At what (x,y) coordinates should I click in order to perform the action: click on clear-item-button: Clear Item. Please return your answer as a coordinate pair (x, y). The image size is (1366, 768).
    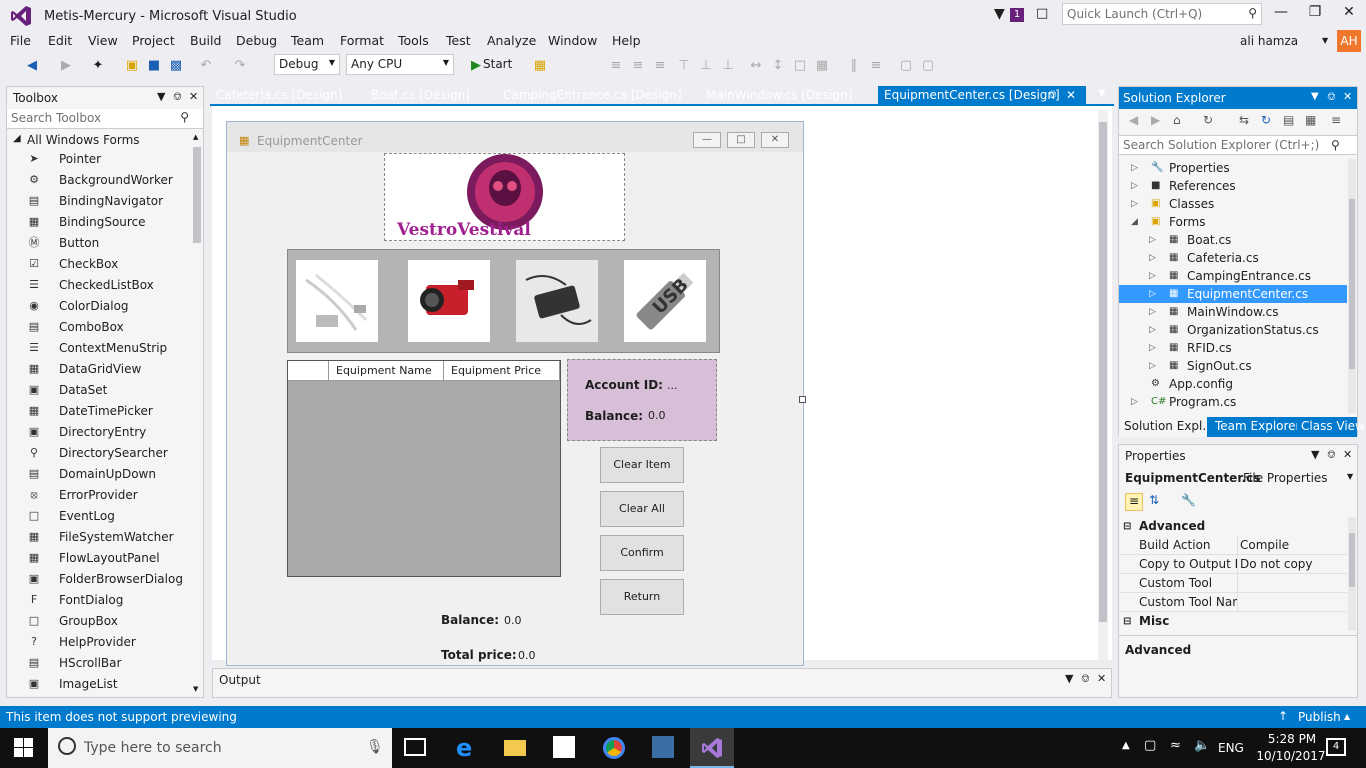
    Looking at the image, I should click on (642, 465).